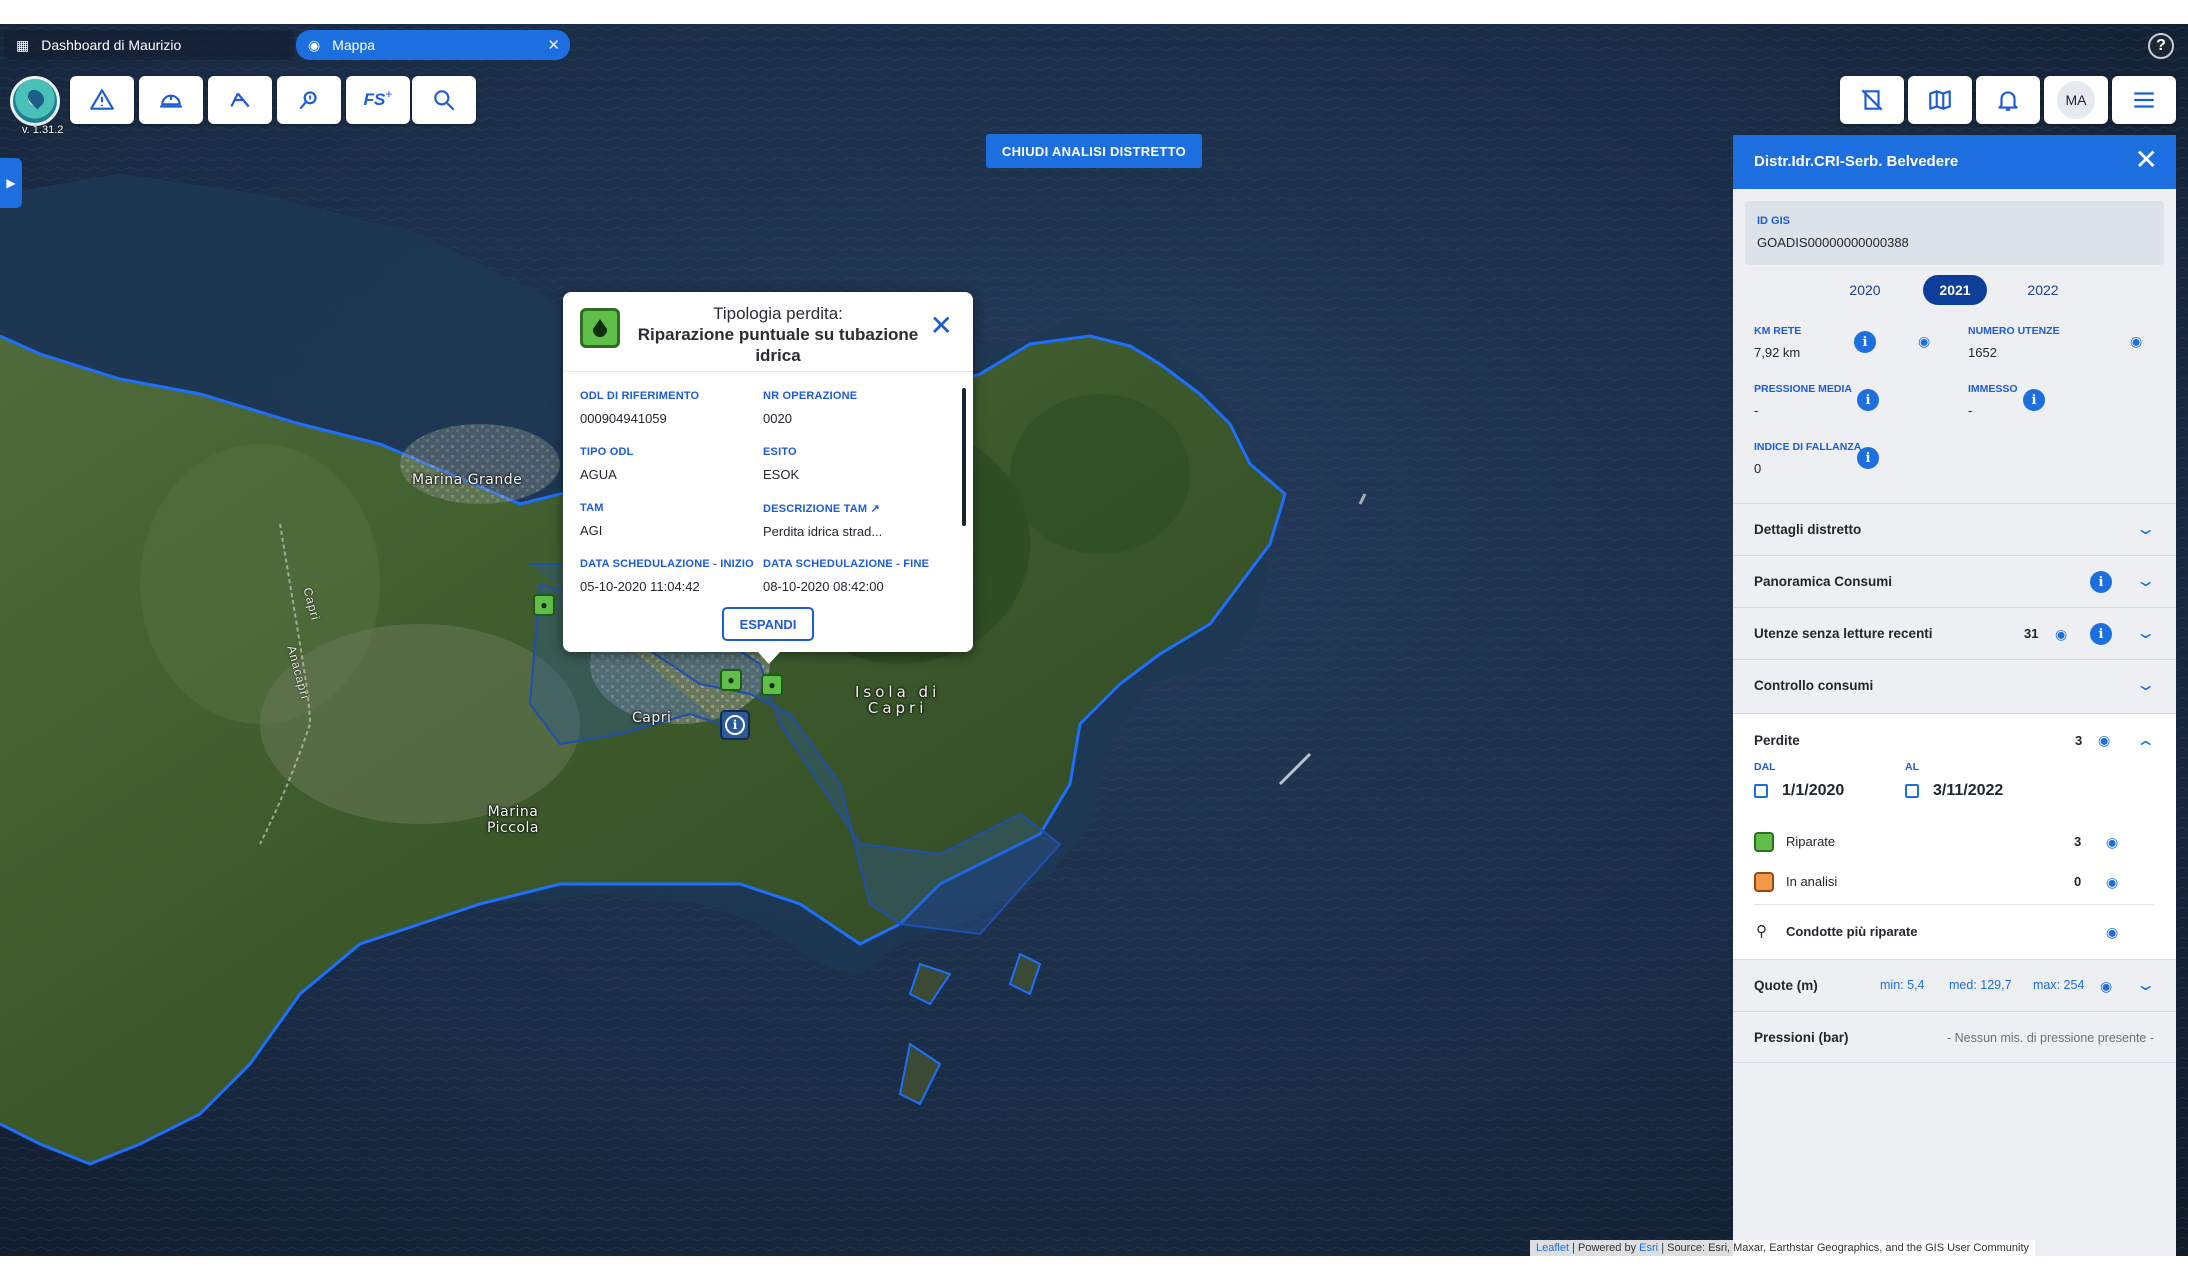  Describe the element at coordinates (2076, 100) in the screenshot. I see `user-menu-button: MA` at that location.